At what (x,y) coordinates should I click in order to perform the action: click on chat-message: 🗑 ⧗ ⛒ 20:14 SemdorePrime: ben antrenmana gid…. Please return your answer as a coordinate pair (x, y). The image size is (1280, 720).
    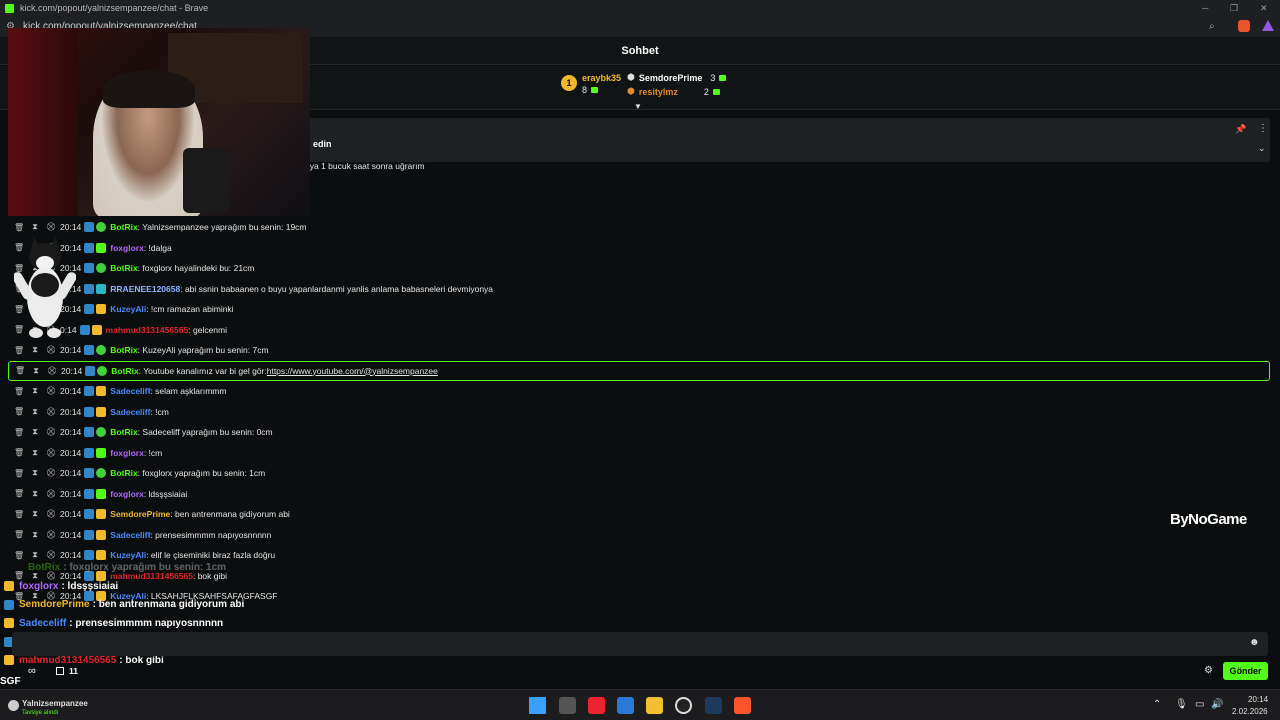
    Looking at the image, I should click on (639, 514).